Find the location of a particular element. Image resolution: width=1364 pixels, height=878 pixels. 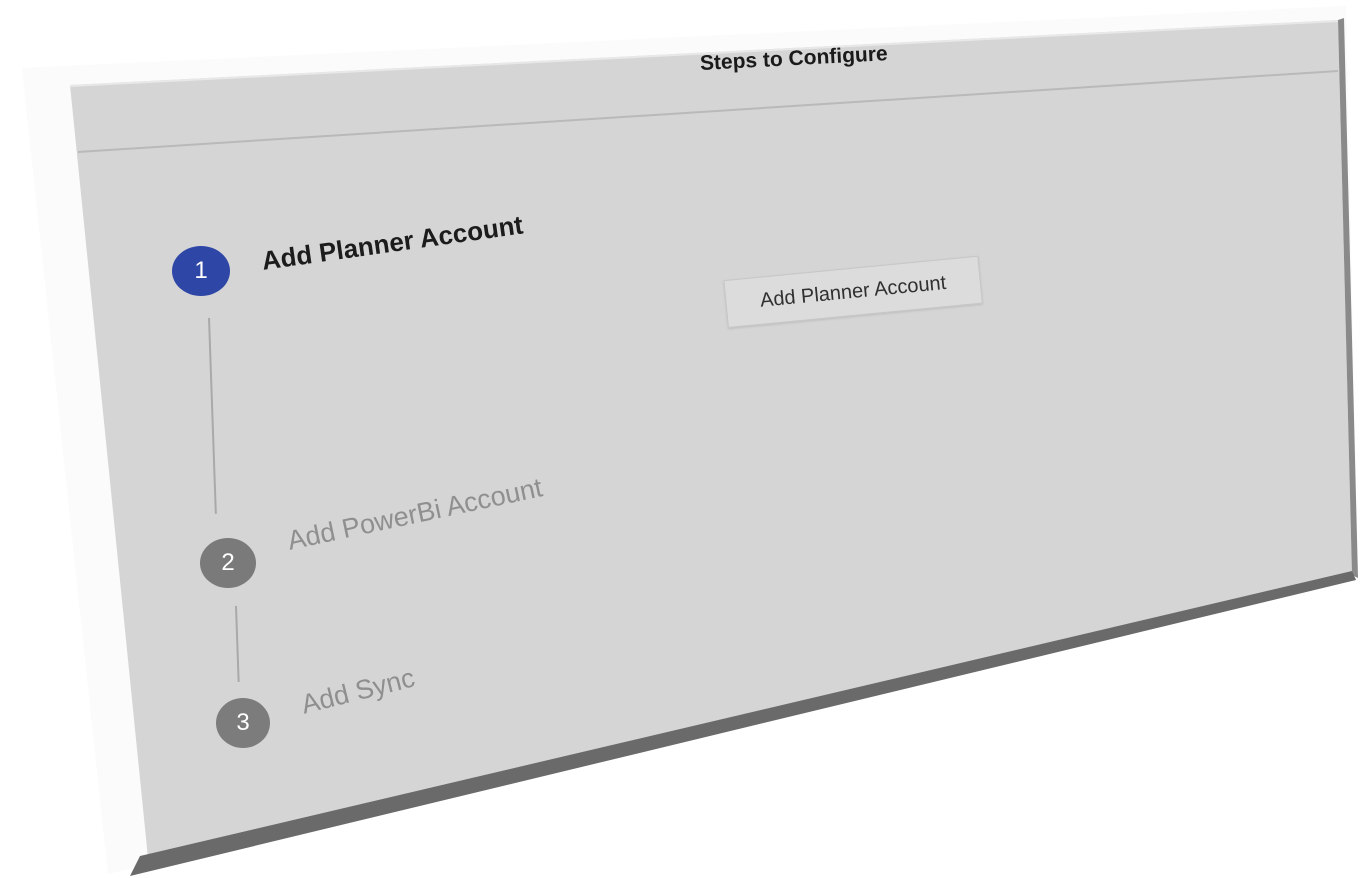

step-2-number: 2 is located at coordinates (228, 563).